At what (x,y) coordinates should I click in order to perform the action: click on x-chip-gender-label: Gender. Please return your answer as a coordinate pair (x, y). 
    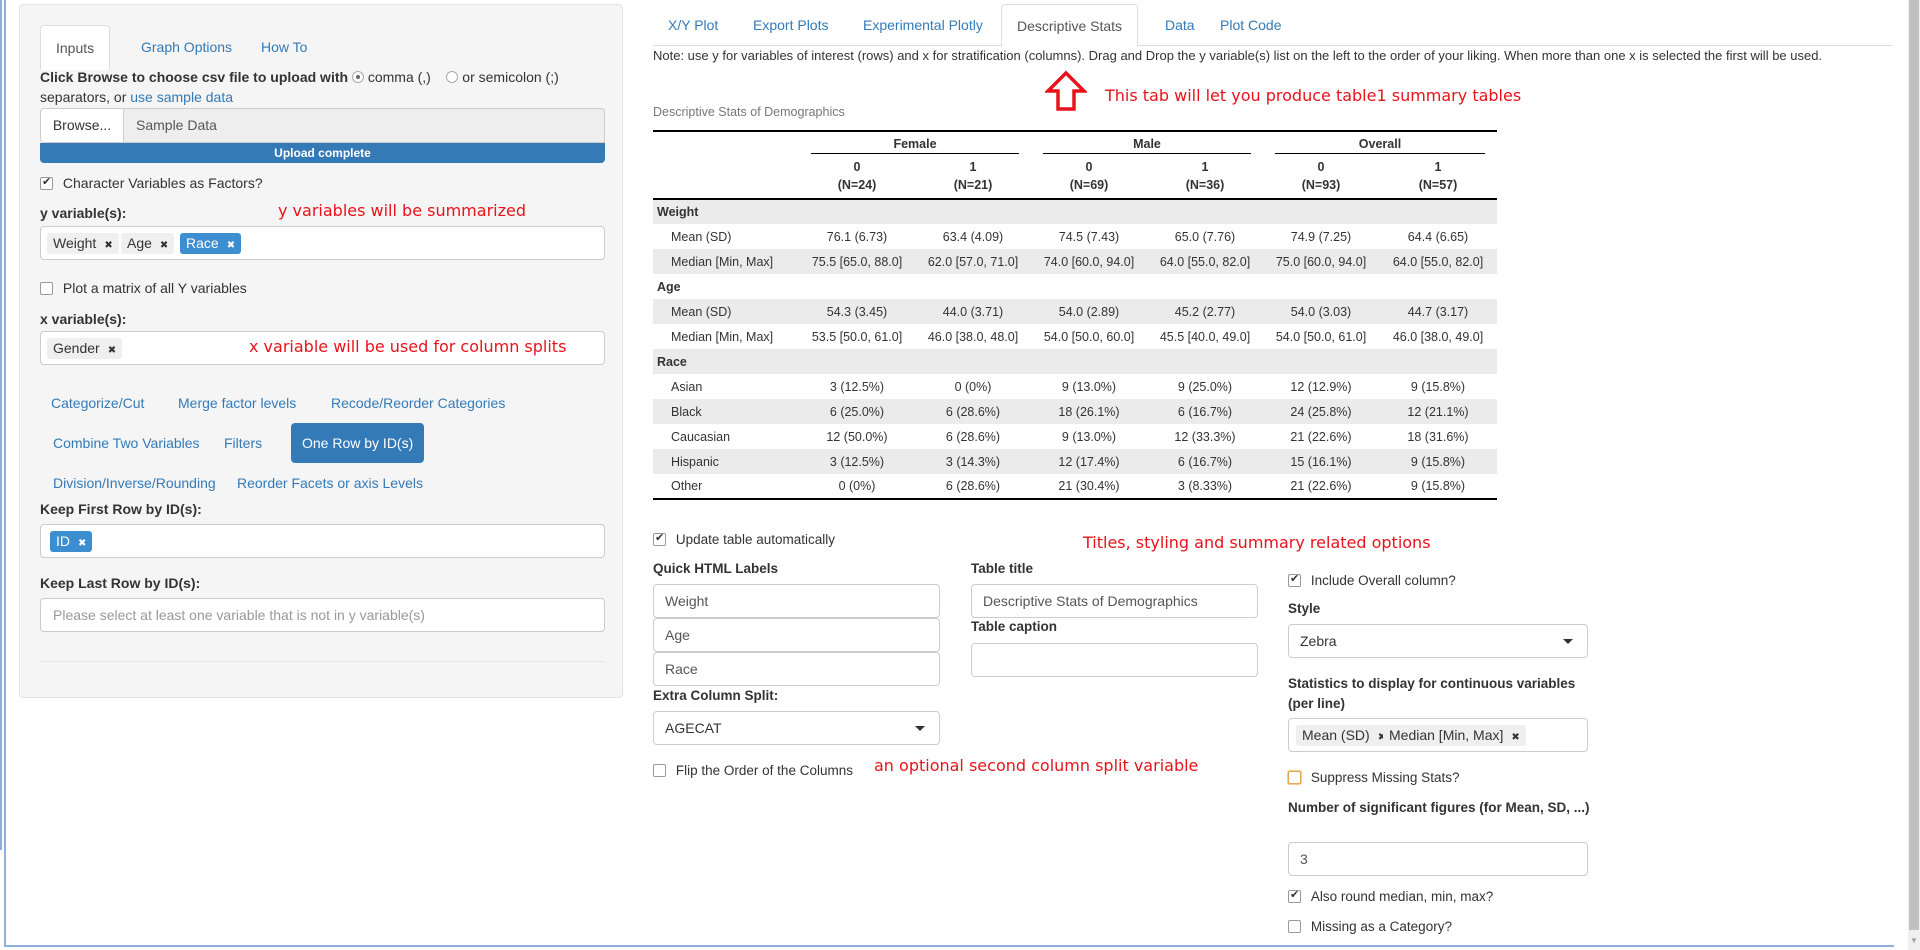
    Looking at the image, I should click on (76, 348).